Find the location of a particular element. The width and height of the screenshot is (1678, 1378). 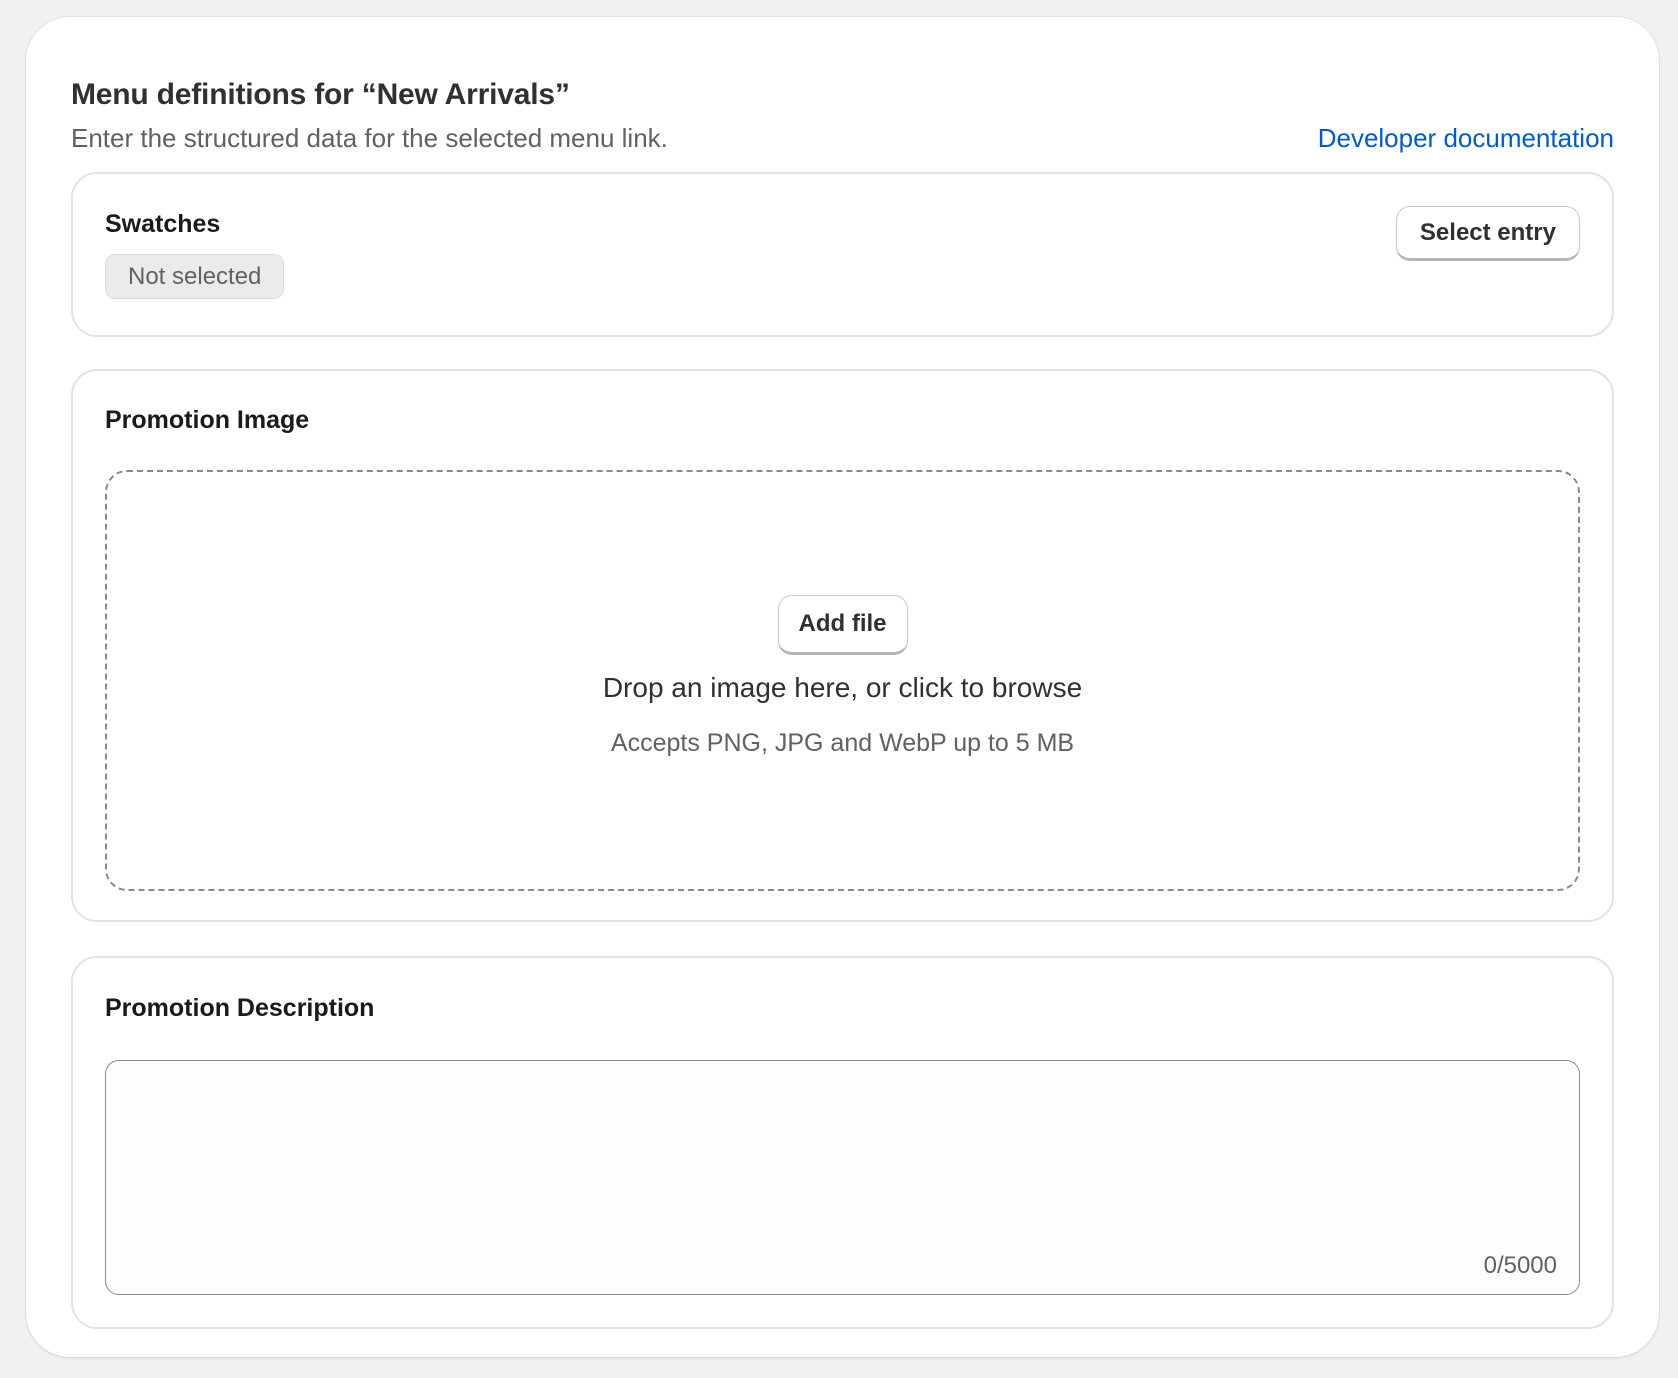

promotion-description-title: Promotion Description is located at coordinates (240, 1008).